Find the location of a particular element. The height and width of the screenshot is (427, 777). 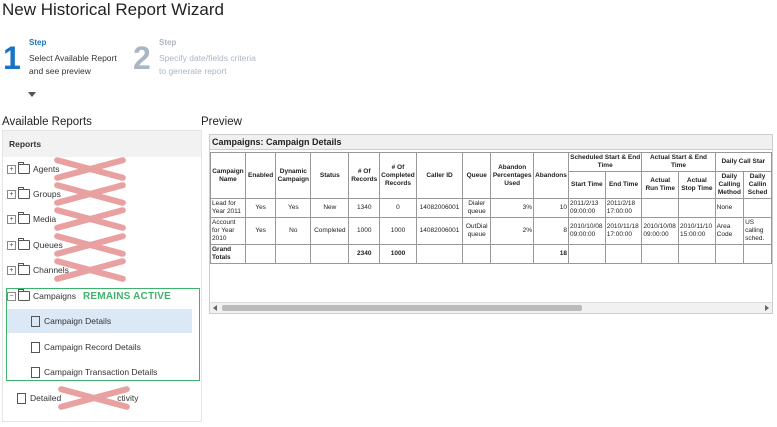

table-cell: No is located at coordinates (293, 231).